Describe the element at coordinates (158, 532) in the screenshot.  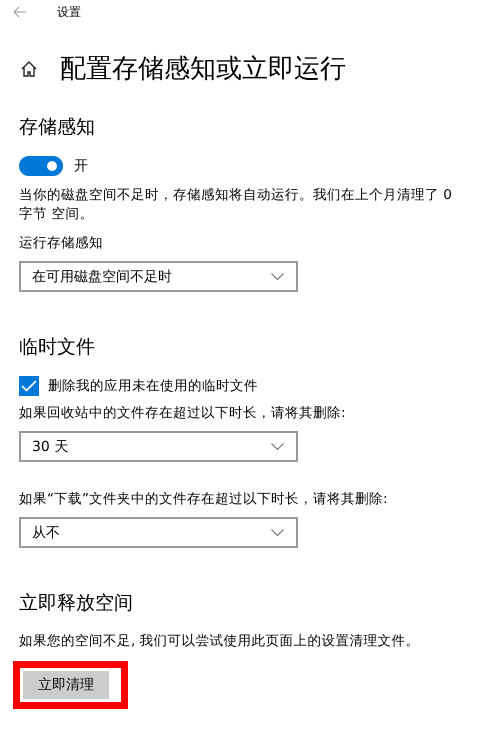
I see `dropdown: 从不` at that location.